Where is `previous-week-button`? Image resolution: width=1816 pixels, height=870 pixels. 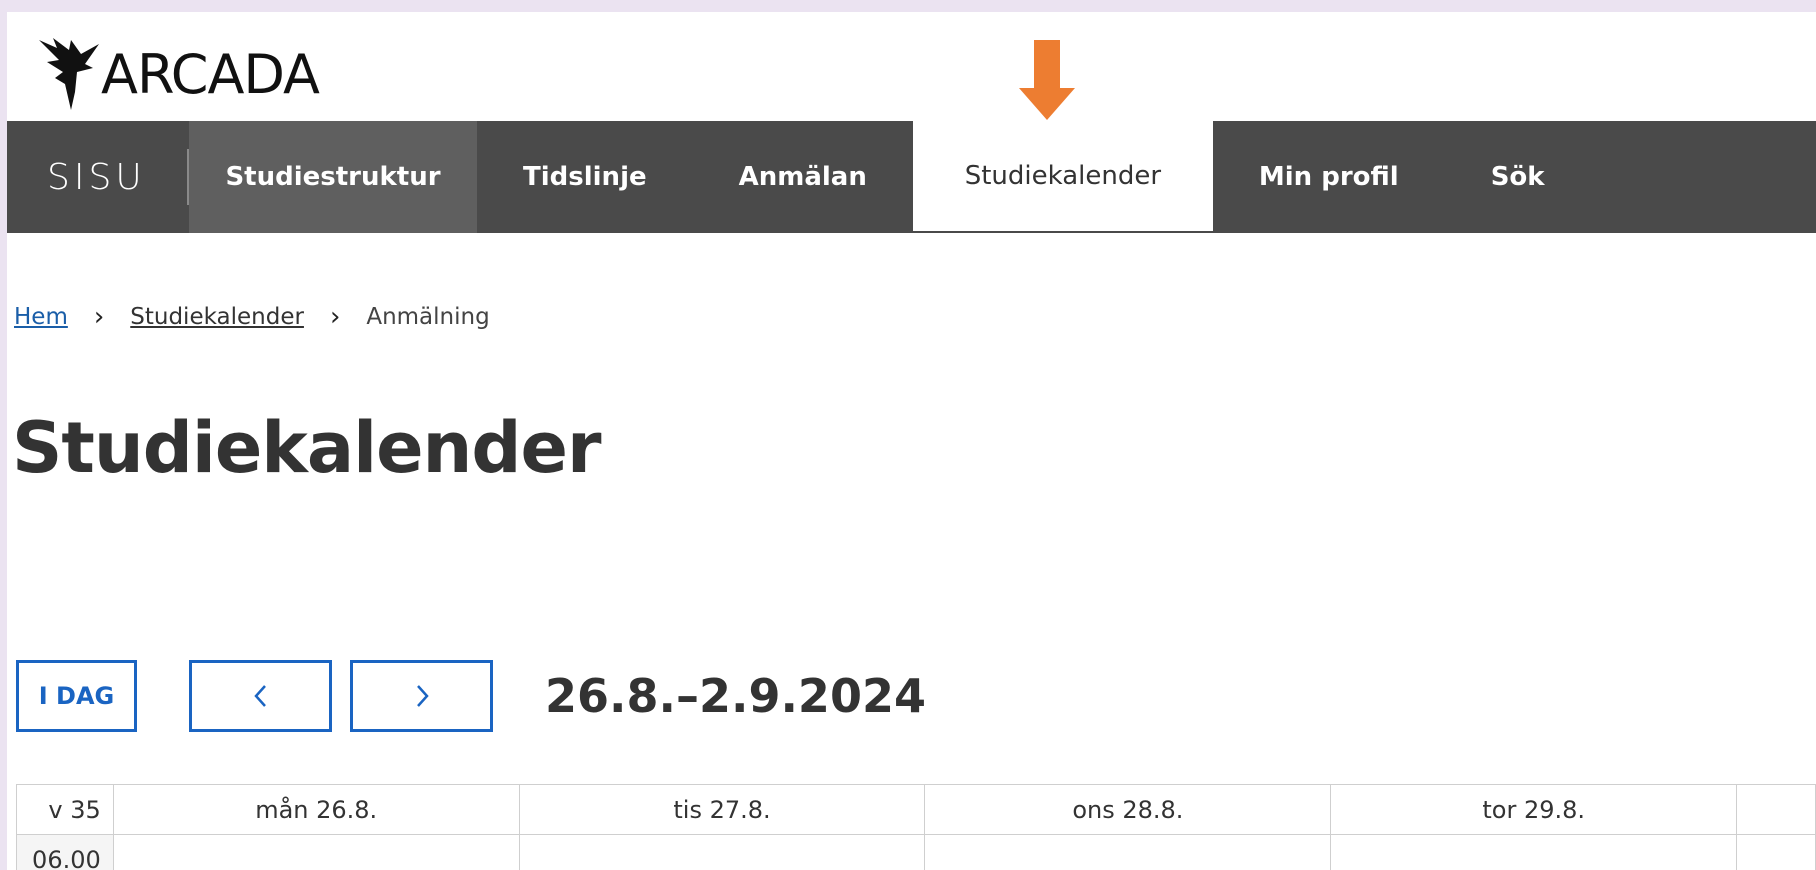
previous-week-button is located at coordinates (260, 696).